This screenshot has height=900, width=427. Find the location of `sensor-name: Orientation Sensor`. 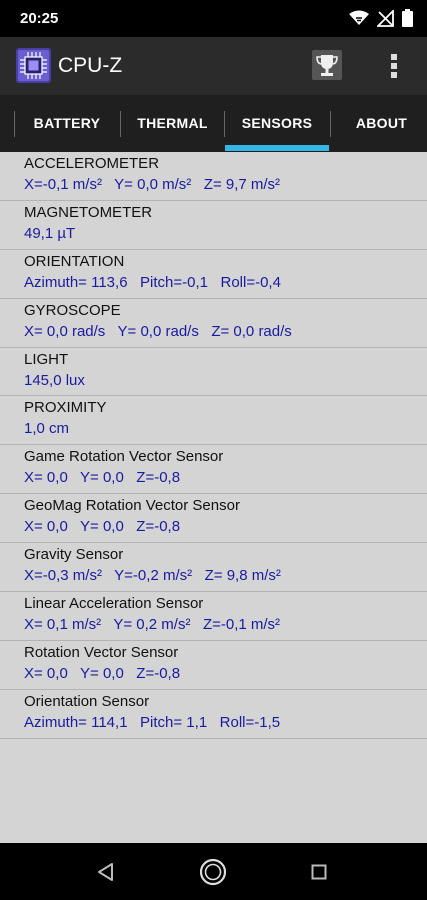

sensor-name: Orientation Sensor is located at coordinates (87, 701).